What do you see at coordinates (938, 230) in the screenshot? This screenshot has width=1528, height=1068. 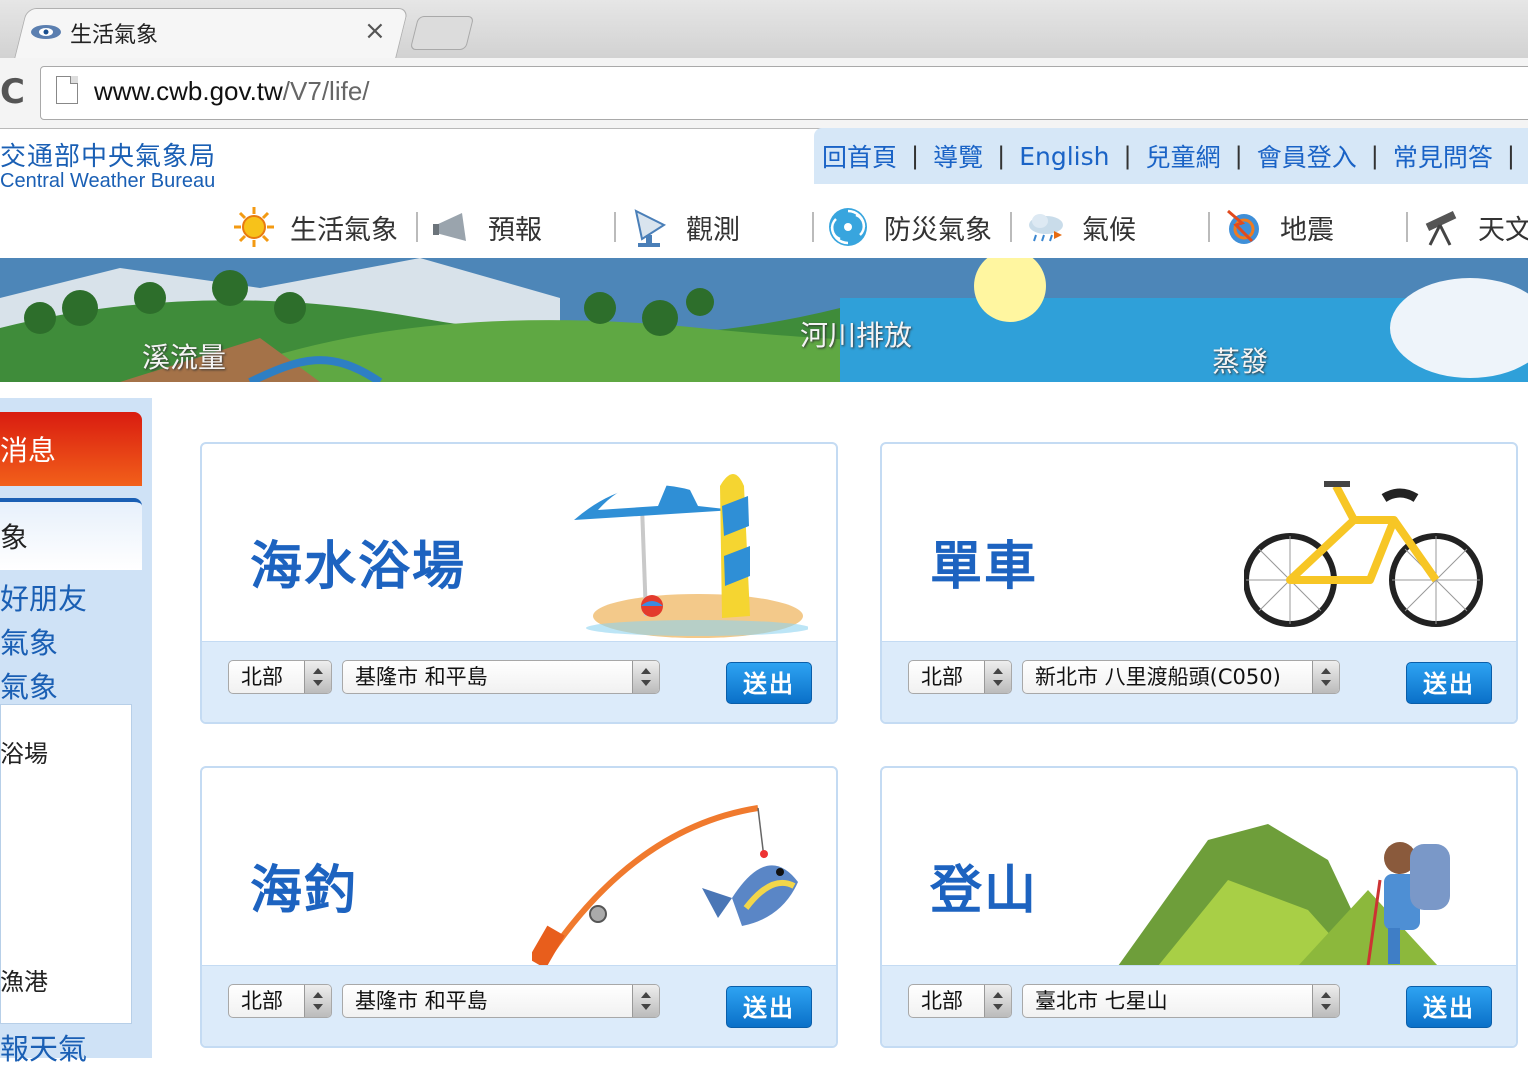 I see `nav-label: 防災氣象` at bounding box center [938, 230].